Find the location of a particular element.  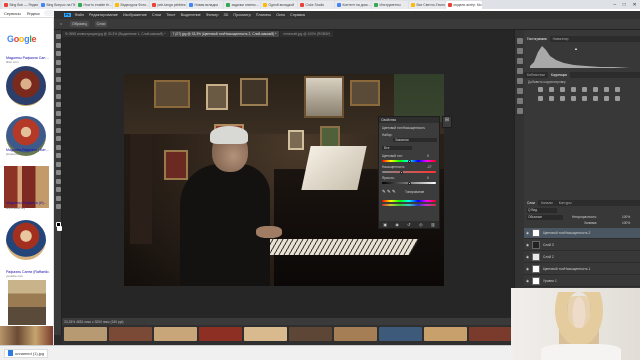

pen-tool-icon is located at coordinates (58, 164).